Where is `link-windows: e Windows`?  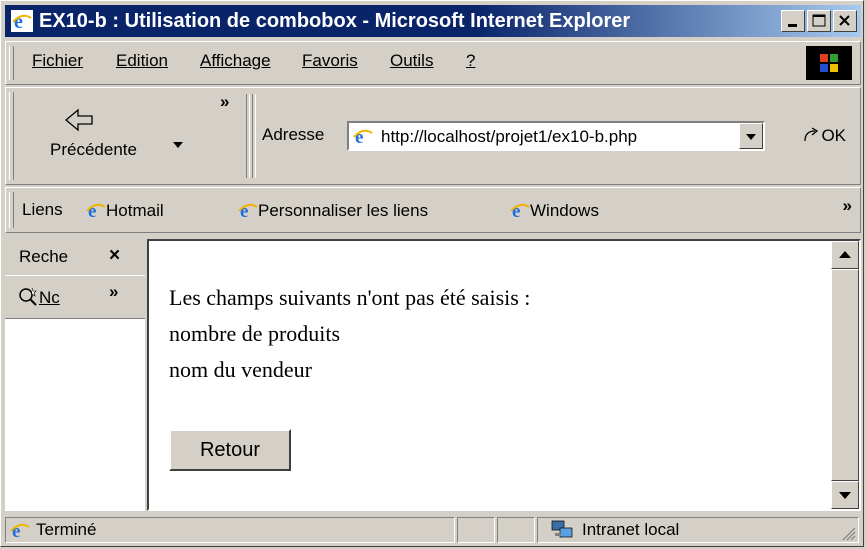 link-windows: e Windows is located at coordinates (554, 211).